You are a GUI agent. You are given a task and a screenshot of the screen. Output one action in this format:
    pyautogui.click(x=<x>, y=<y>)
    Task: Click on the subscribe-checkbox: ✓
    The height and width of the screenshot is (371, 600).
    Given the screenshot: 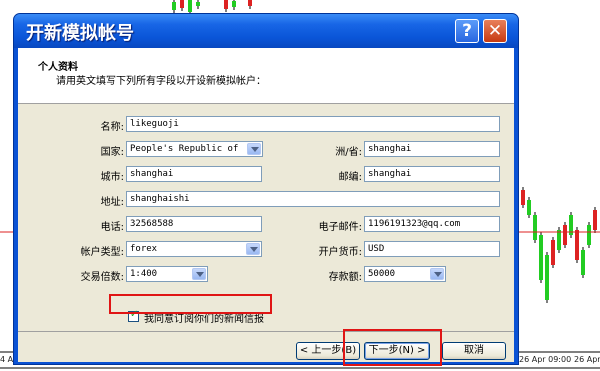 What is the action you would take?
    pyautogui.click(x=133, y=315)
    